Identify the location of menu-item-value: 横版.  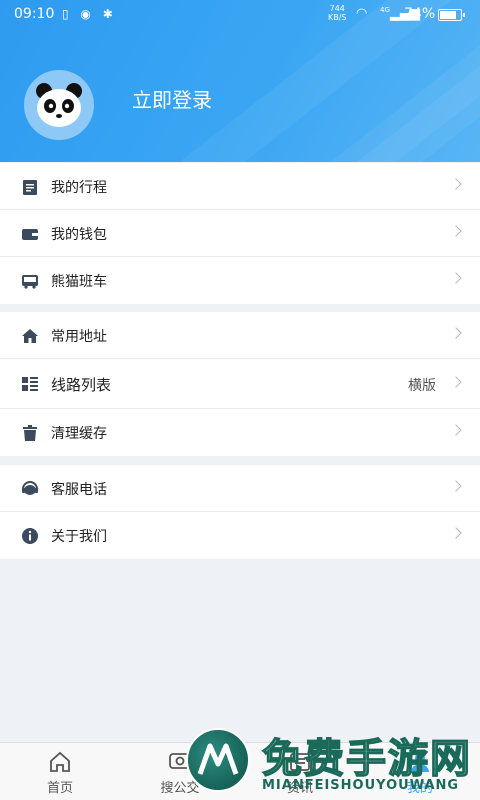
(422, 386).